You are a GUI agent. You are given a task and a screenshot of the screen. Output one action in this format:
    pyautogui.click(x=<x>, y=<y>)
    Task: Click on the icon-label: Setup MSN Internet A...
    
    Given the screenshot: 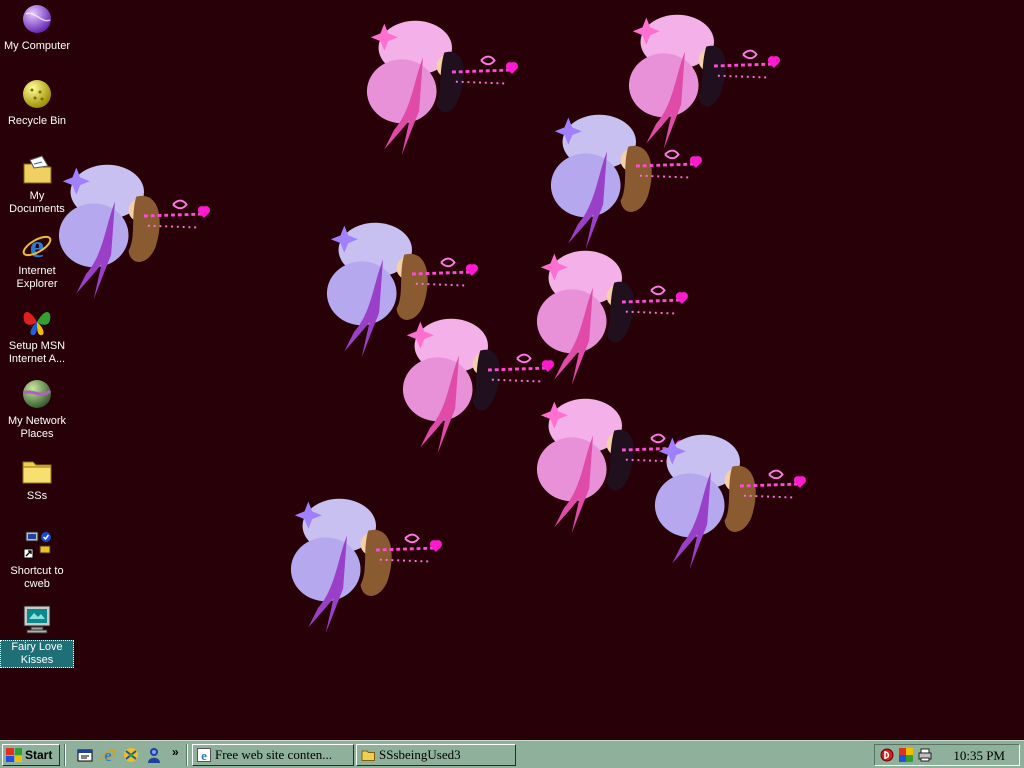 What is the action you would take?
    pyautogui.click(x=37, y=352)
    